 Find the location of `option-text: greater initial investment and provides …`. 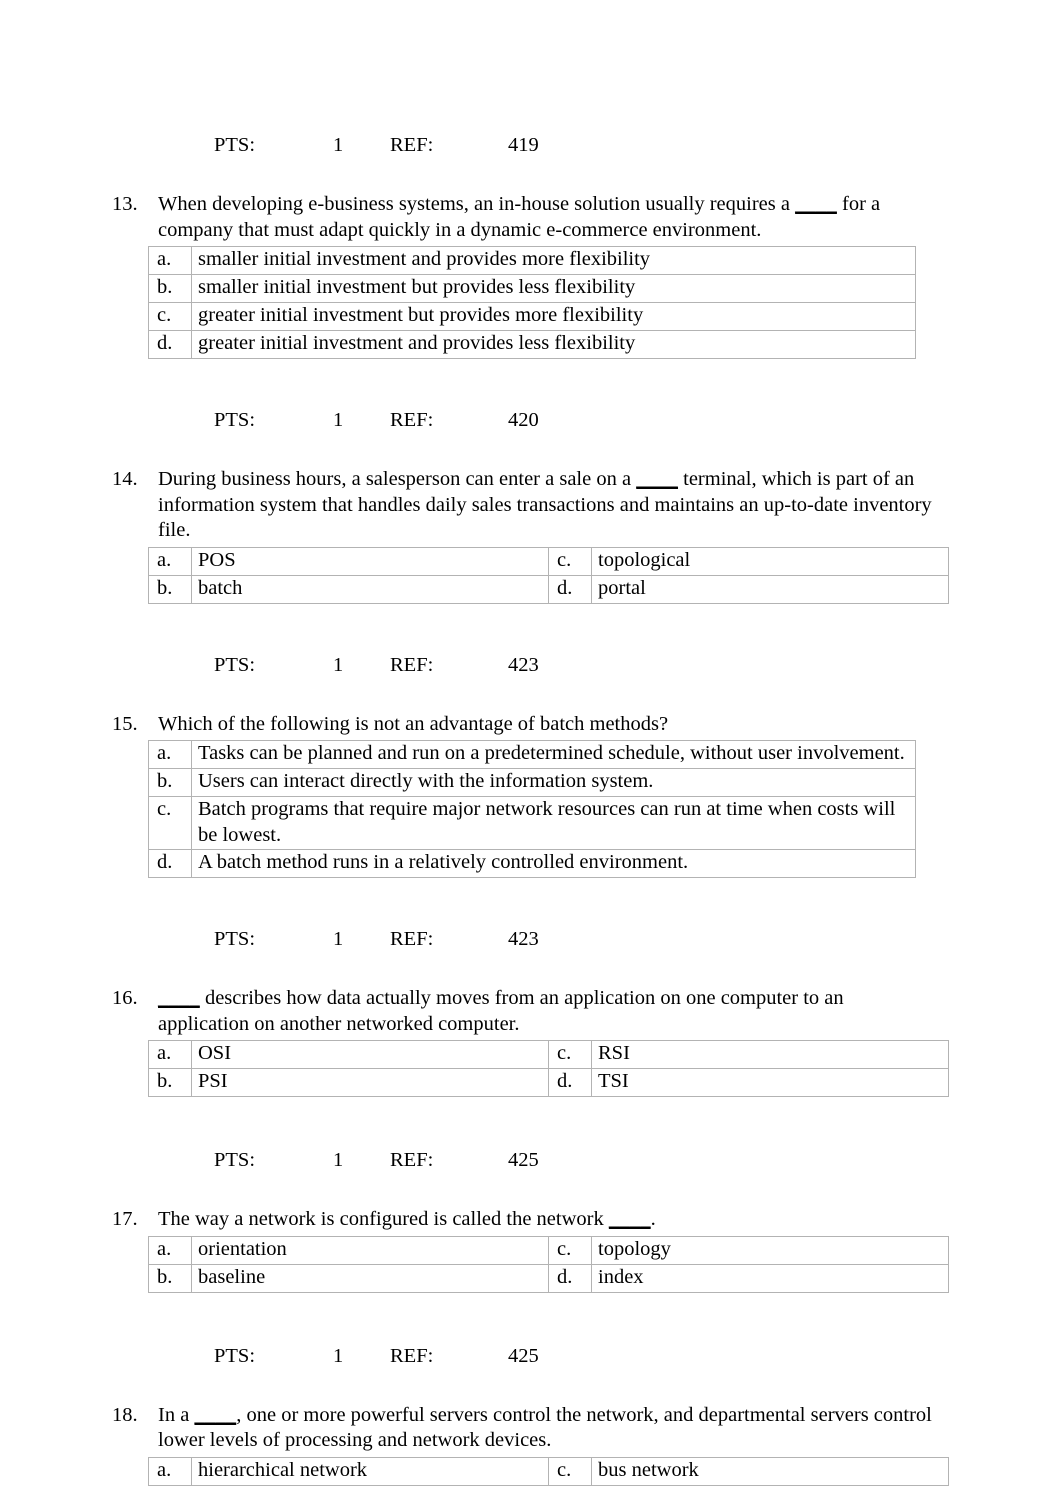

option-text: greater initial investment and provides … is located at coordinates (553, 344).